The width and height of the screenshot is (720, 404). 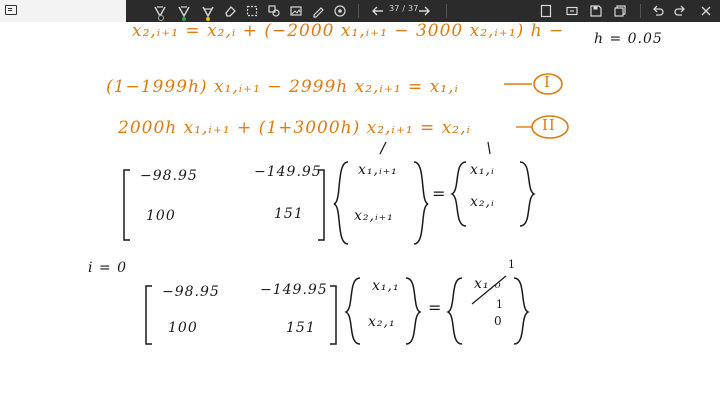 I want to click on matrix1-r2c2: 151, so click(x=289, y=214).